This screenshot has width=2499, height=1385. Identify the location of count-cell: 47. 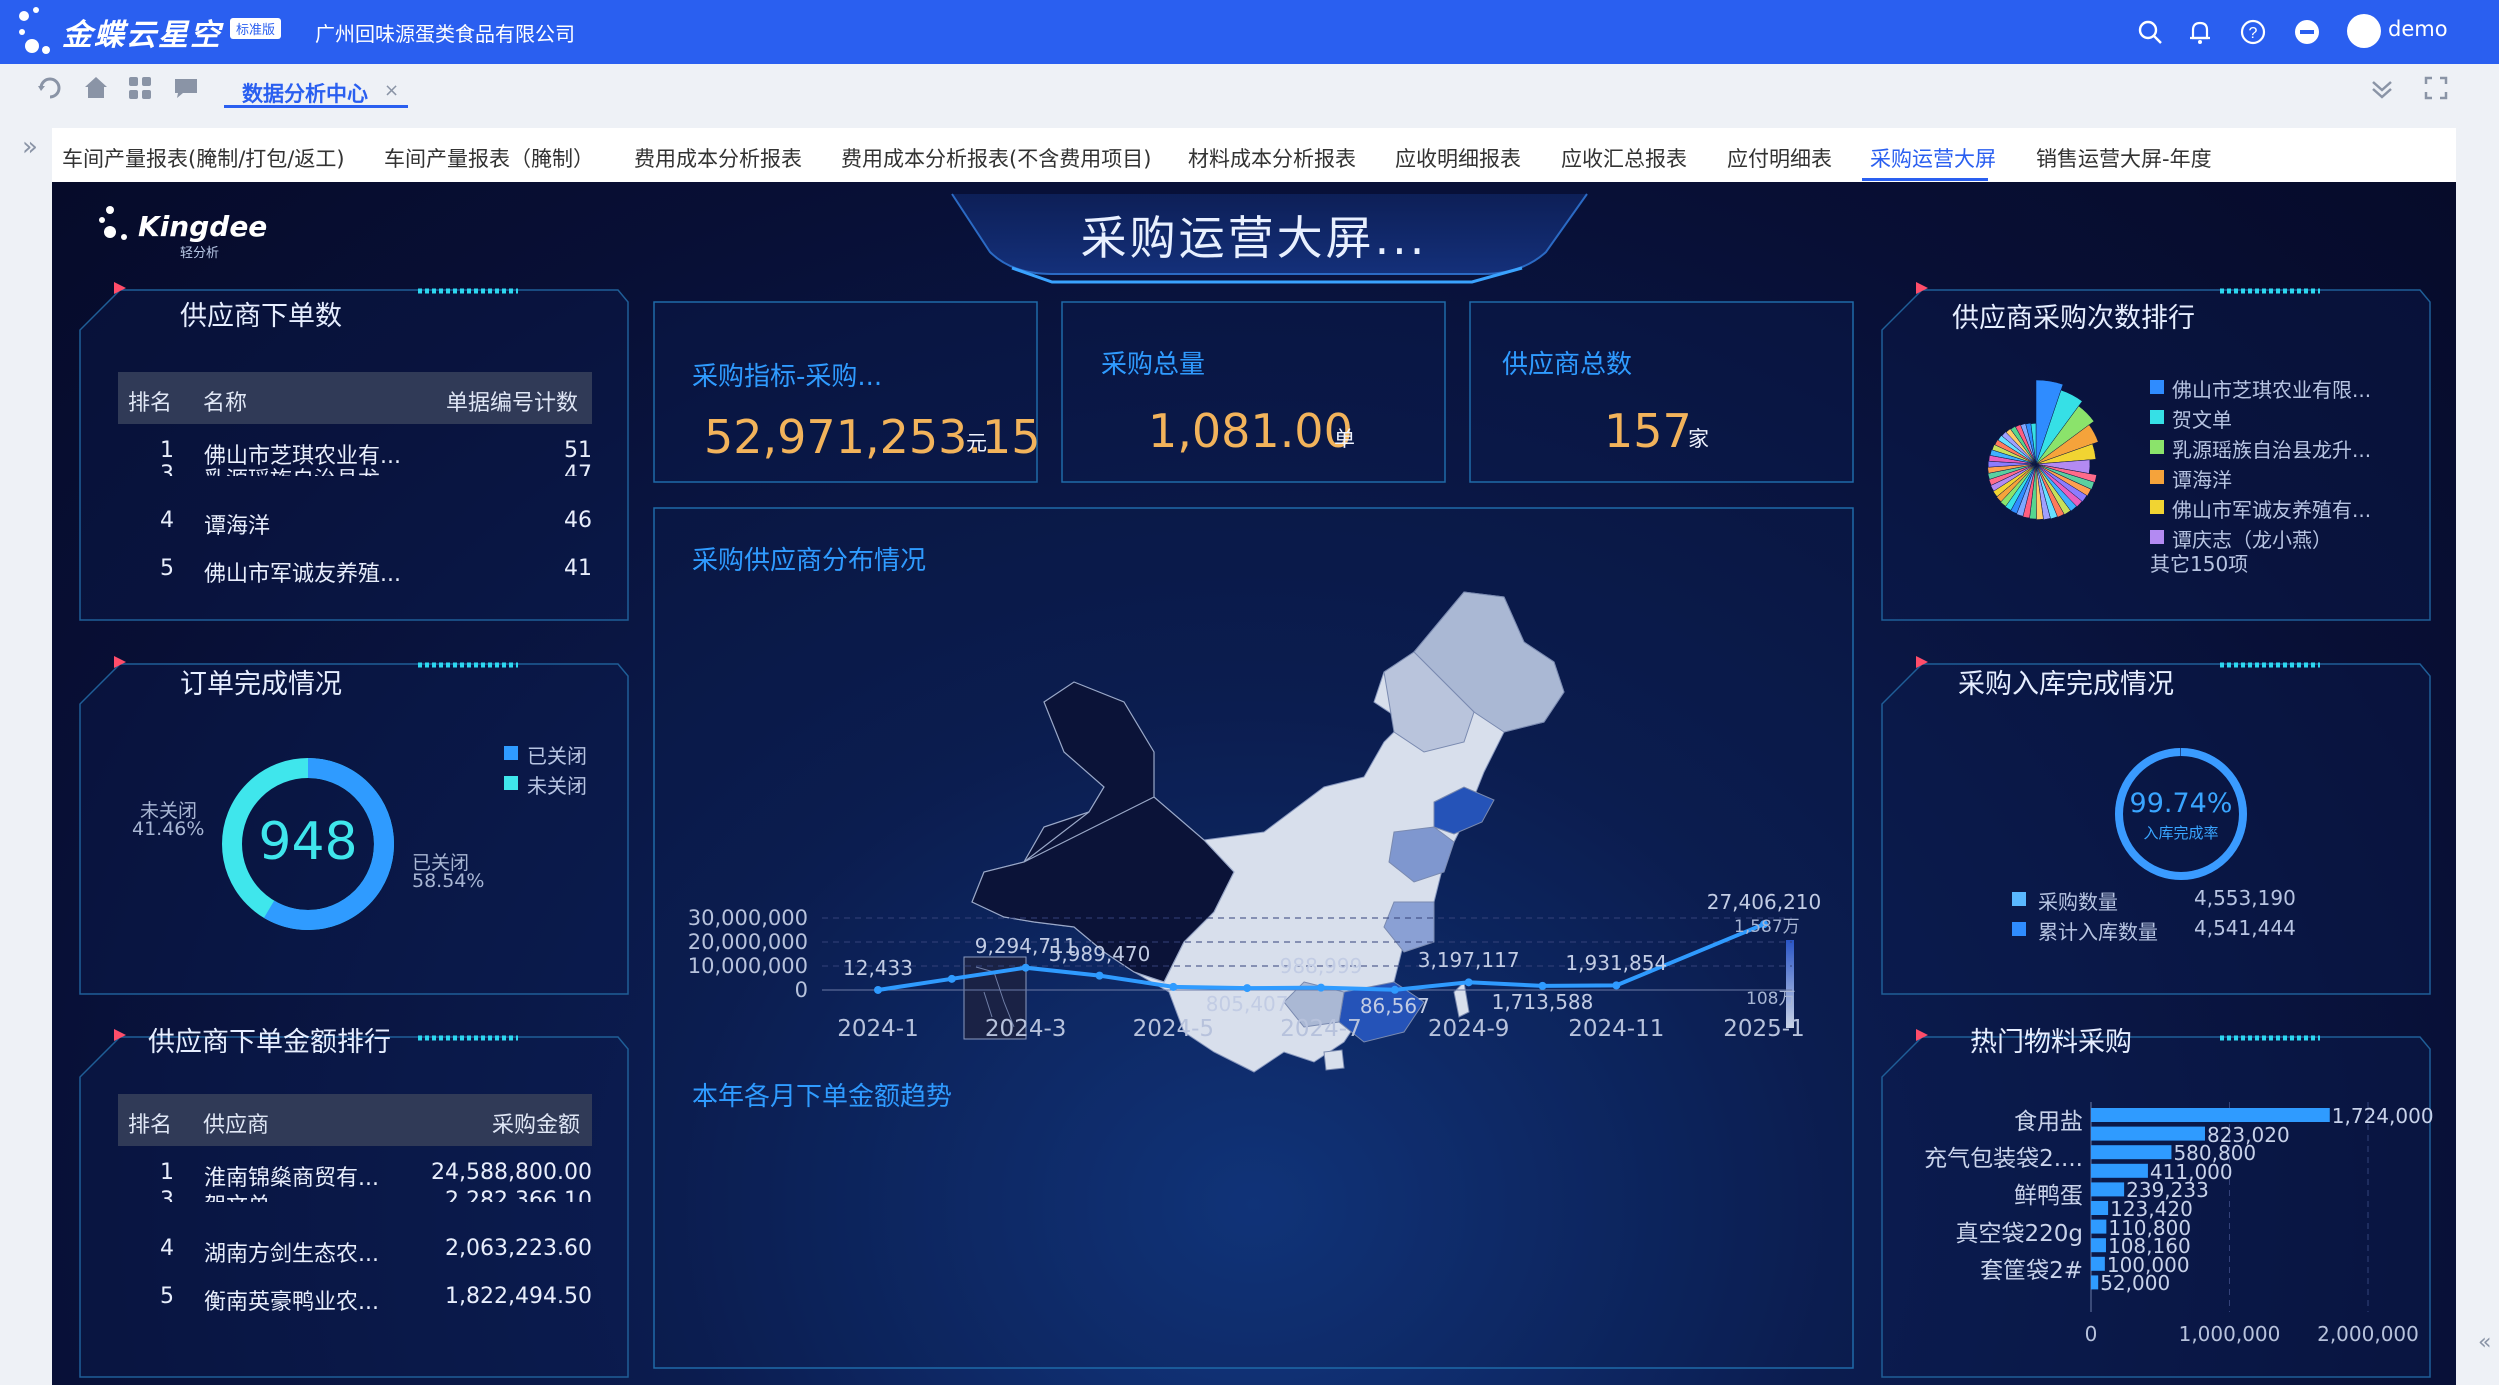
(578, 469).